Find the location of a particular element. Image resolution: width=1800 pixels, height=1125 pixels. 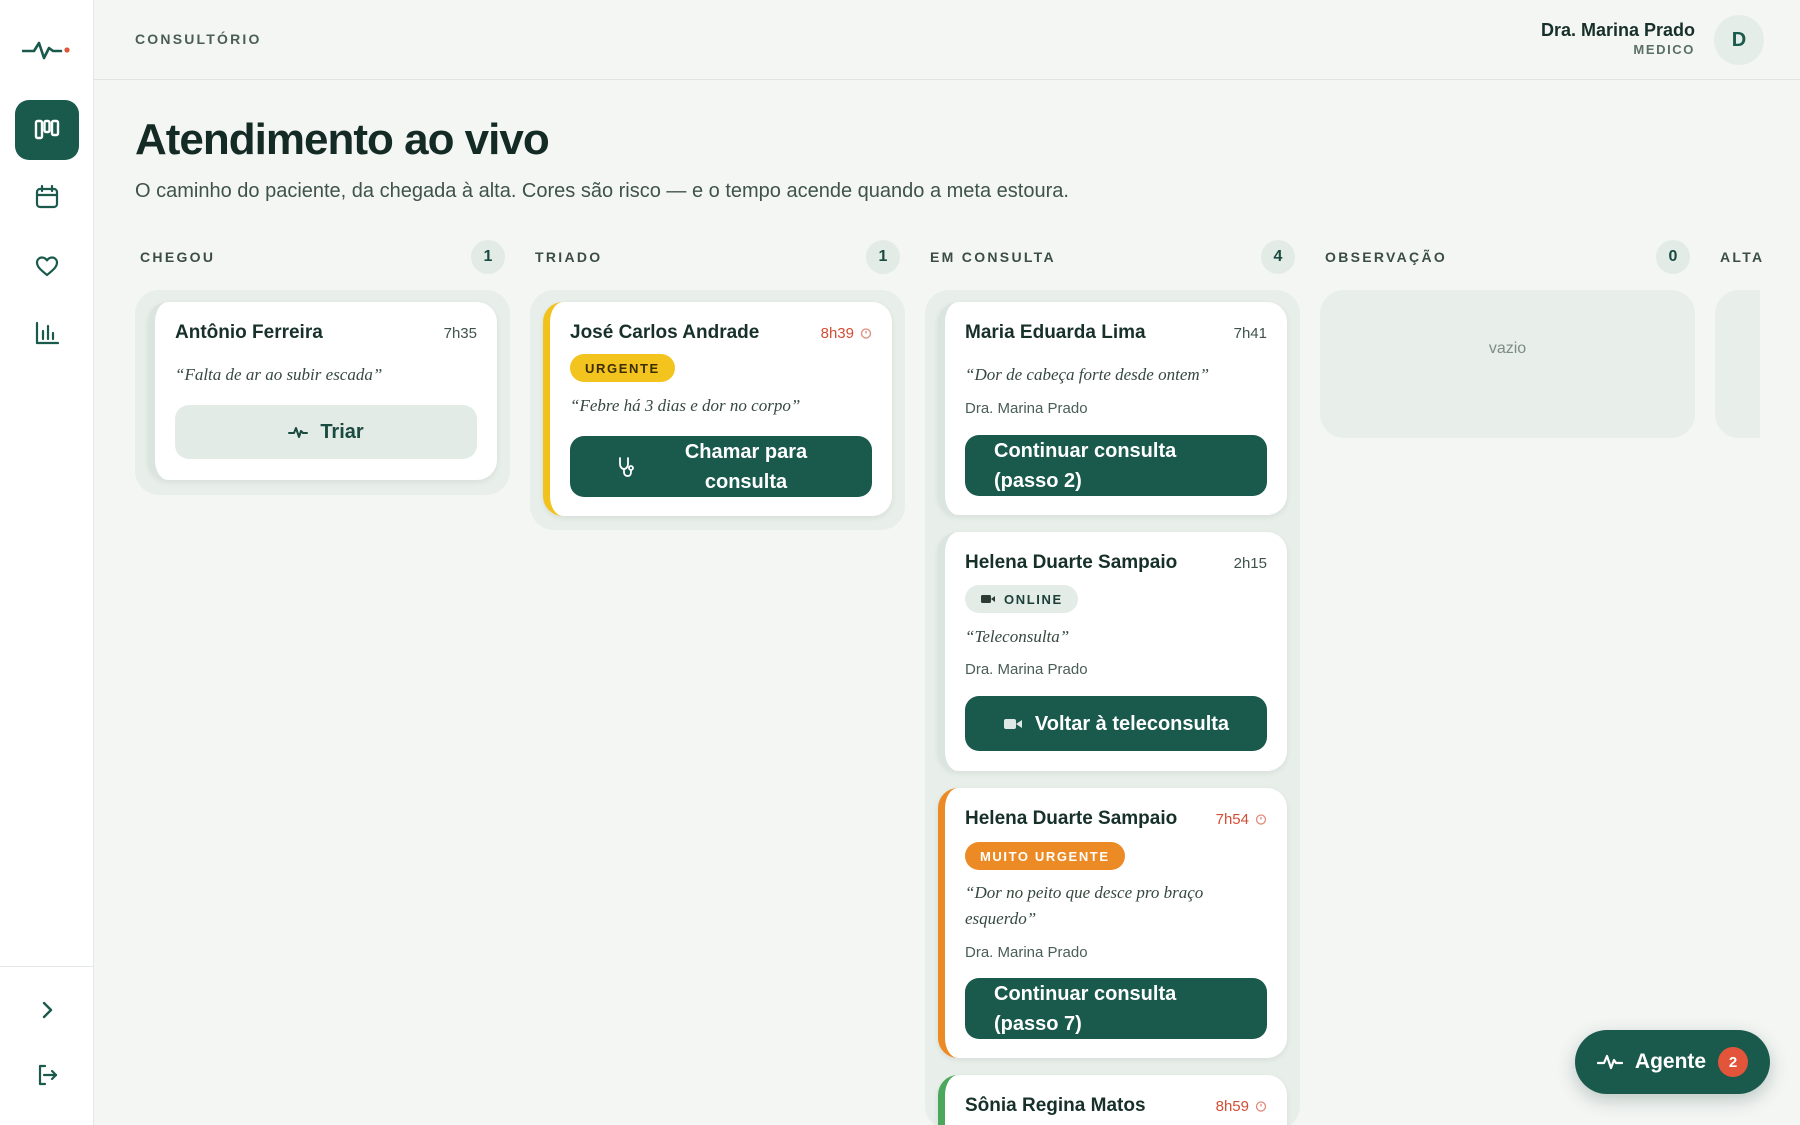

wait-time-value: 8h39 is located at coordinates (837, 333).